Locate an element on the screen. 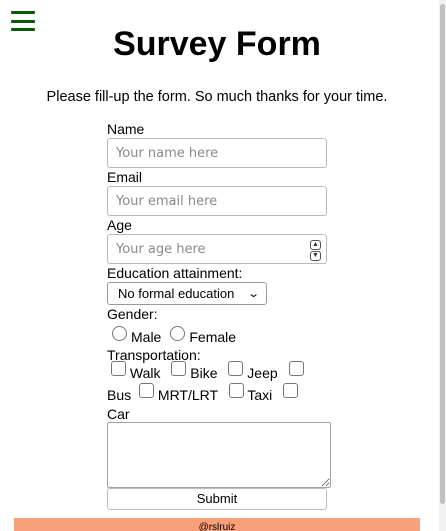 Image resolution: width=446 pixels, height=531 pixels. age-field: ▲ ▼ is located at coordinates (217, 249).